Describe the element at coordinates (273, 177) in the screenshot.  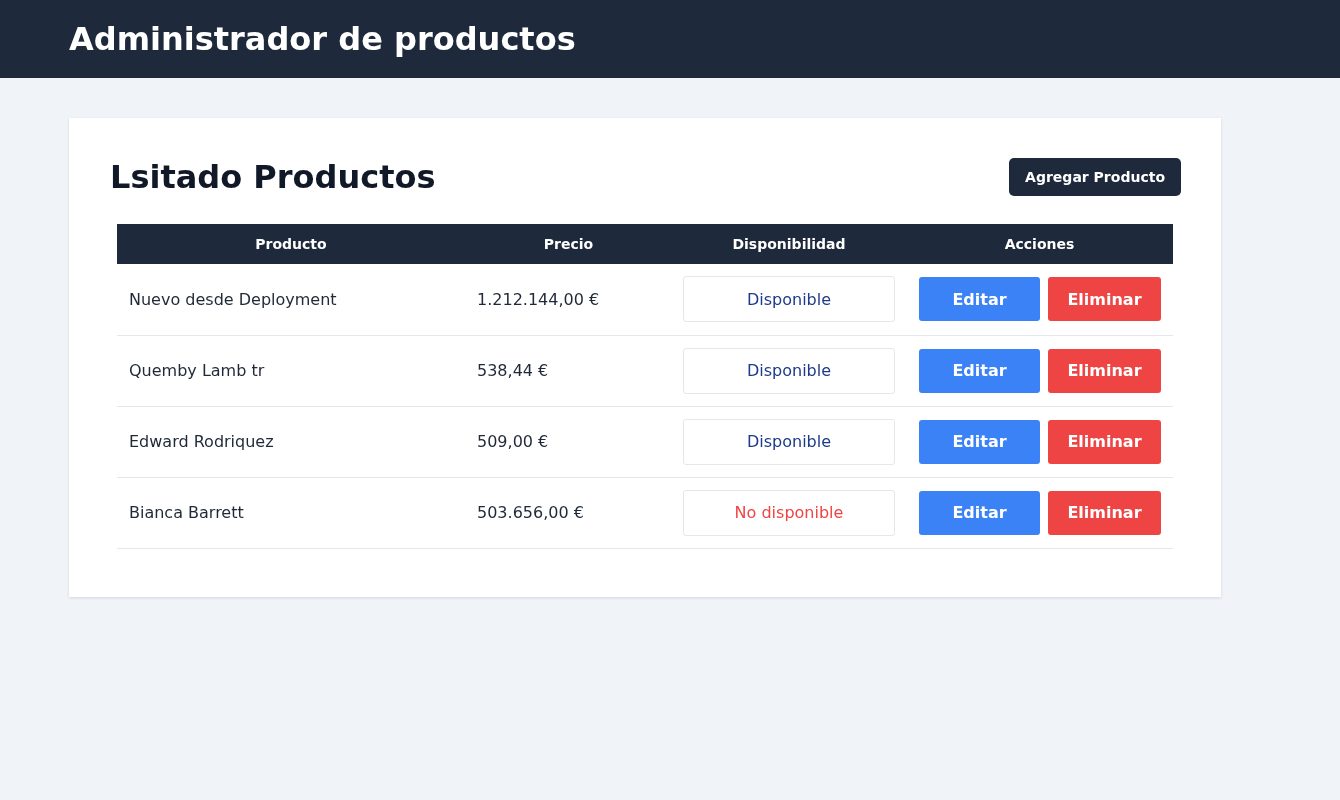
I see `list-title: Lsitado Productos` at that location.